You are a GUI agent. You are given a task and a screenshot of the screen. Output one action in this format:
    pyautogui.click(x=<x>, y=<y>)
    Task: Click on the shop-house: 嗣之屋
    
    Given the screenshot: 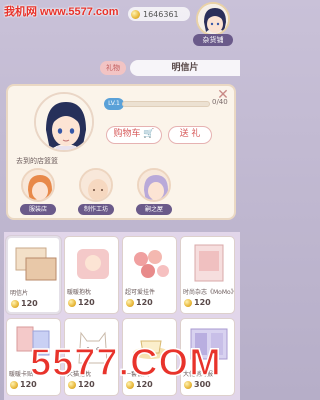 What is the action you would take?
    pyautogui.click(x=154, y=191)
    